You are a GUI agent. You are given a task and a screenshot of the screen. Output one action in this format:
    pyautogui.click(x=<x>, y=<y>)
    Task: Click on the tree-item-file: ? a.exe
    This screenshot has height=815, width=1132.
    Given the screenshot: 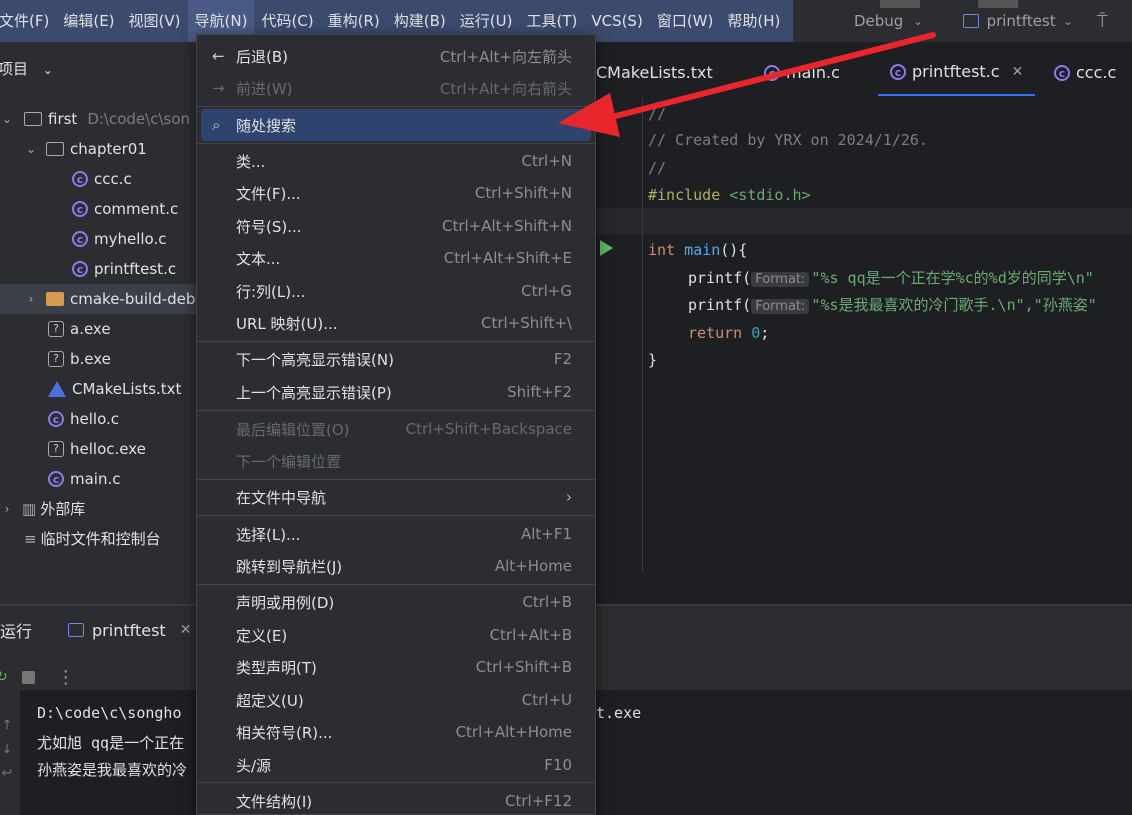 What is the action you would take?
    pyautogui.click(x=79, y=329)
    